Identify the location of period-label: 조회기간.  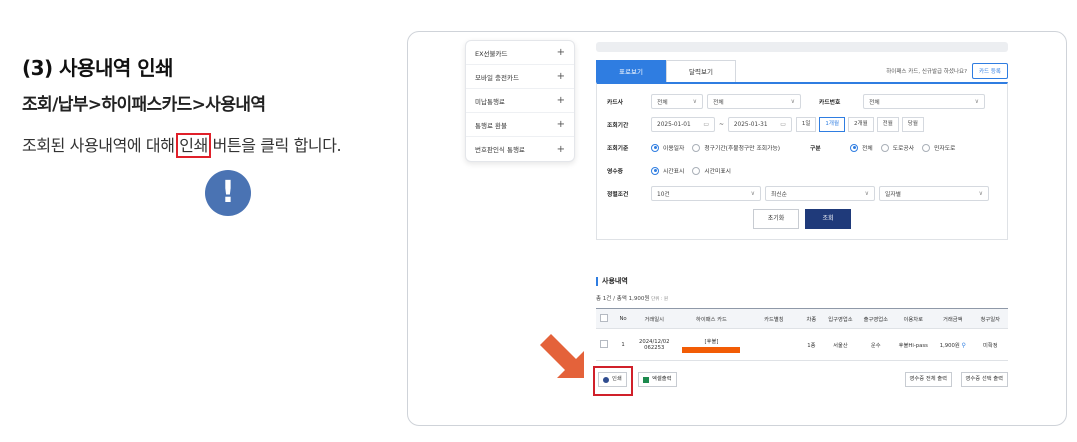
(618, 126).